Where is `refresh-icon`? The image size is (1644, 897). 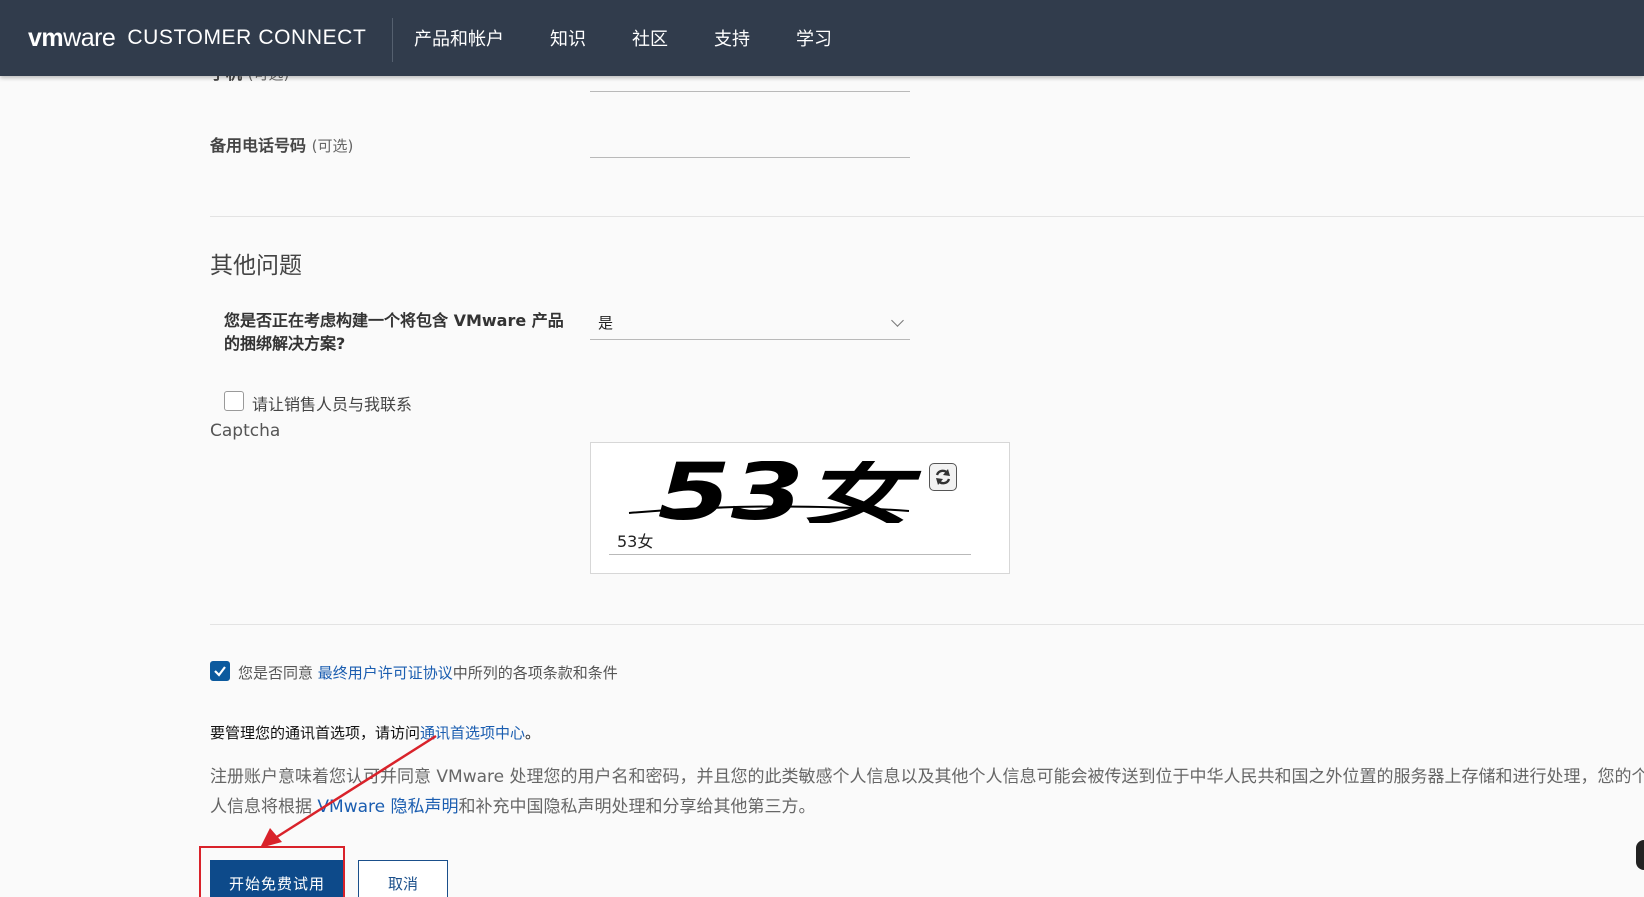 refresh-icon is located at coordinates (943, 477).